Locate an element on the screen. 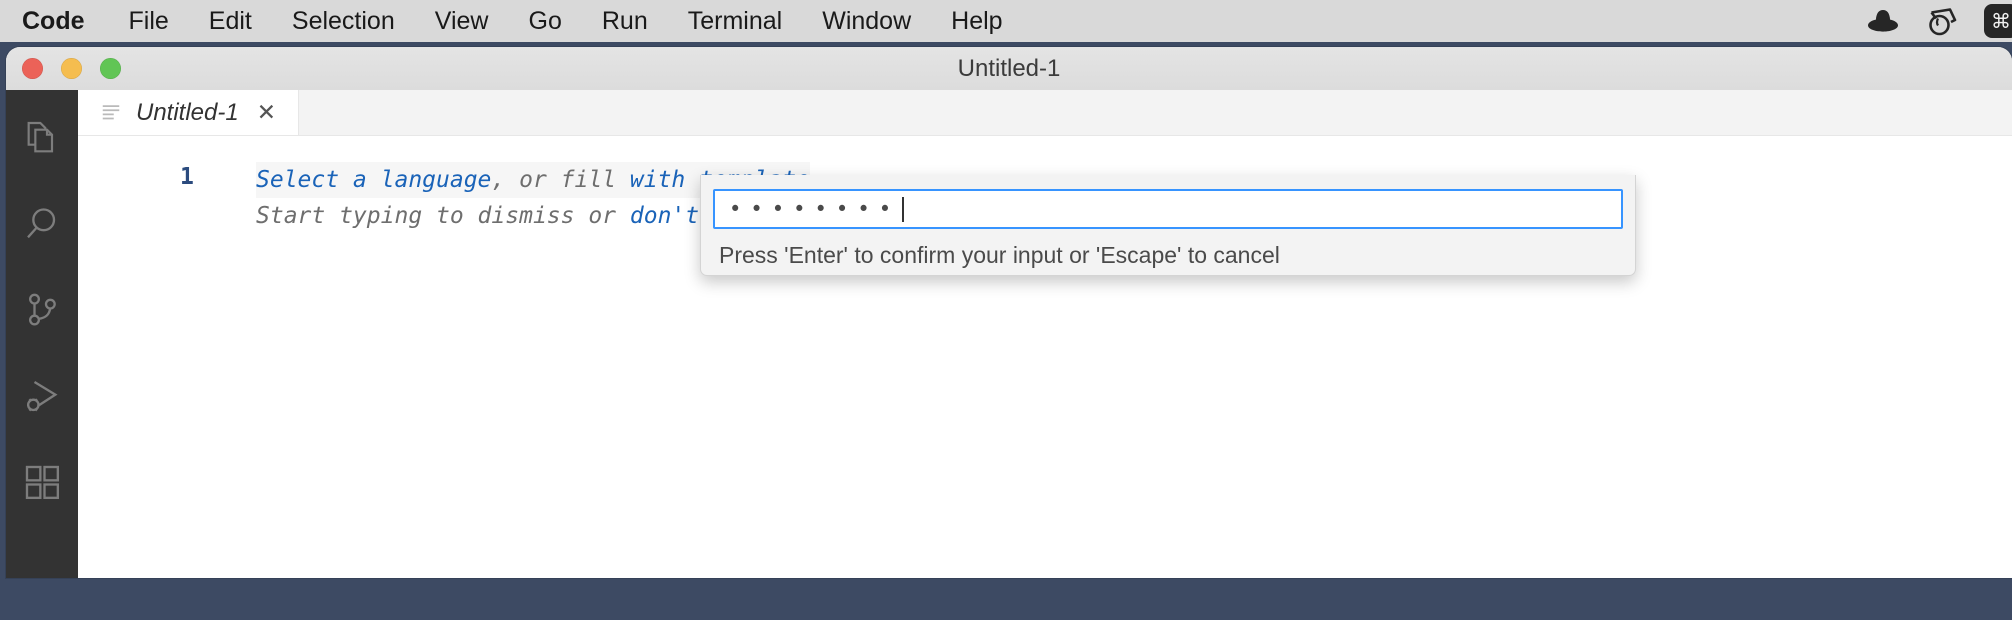 The height and width of the screenshot is (620, 2012). menu-item-view: View is located at coordinates (462, 21).